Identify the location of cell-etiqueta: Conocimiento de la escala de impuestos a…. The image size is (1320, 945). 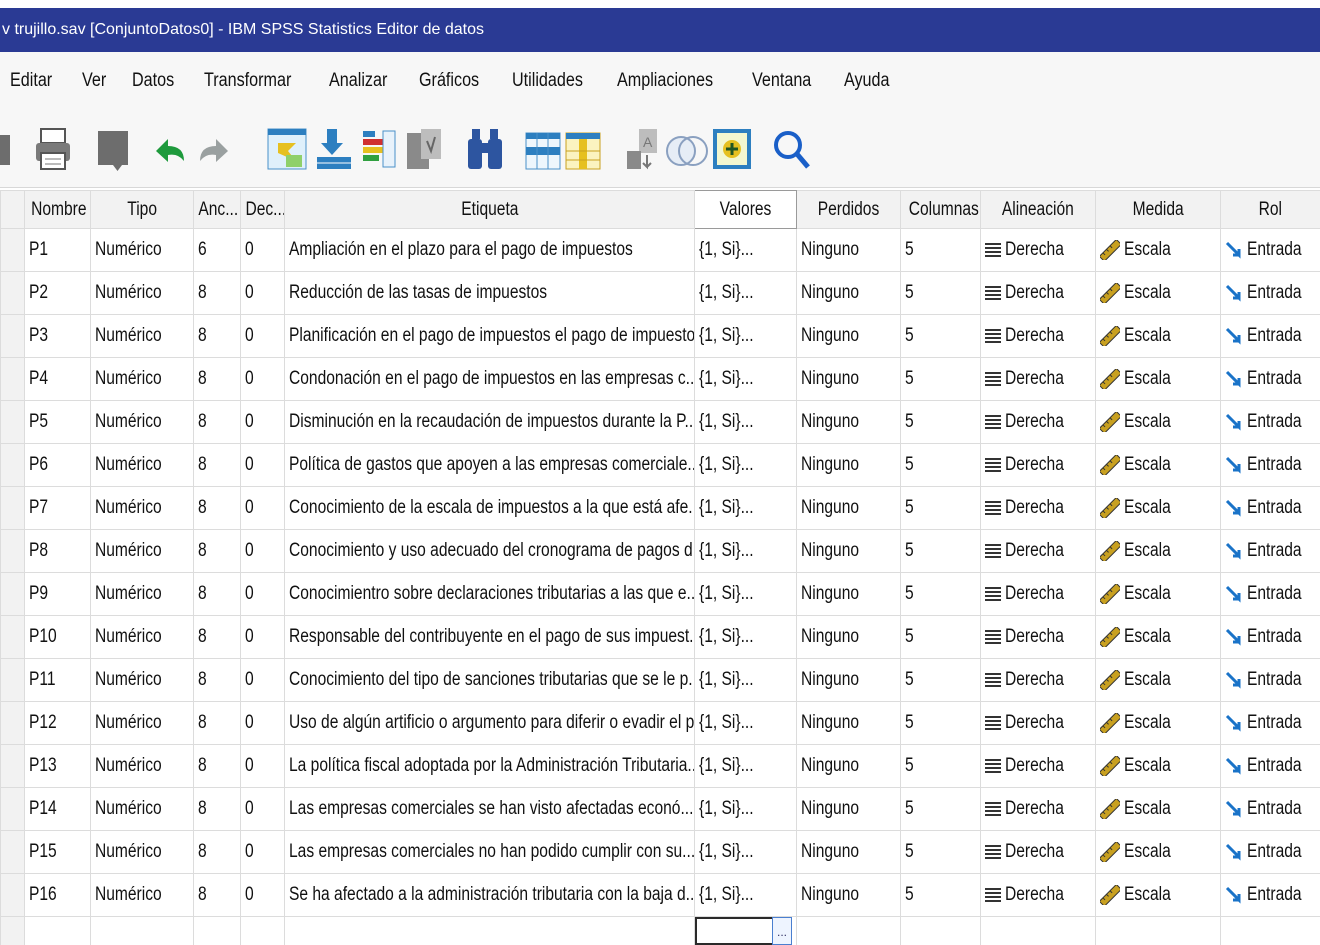
(489, 508).